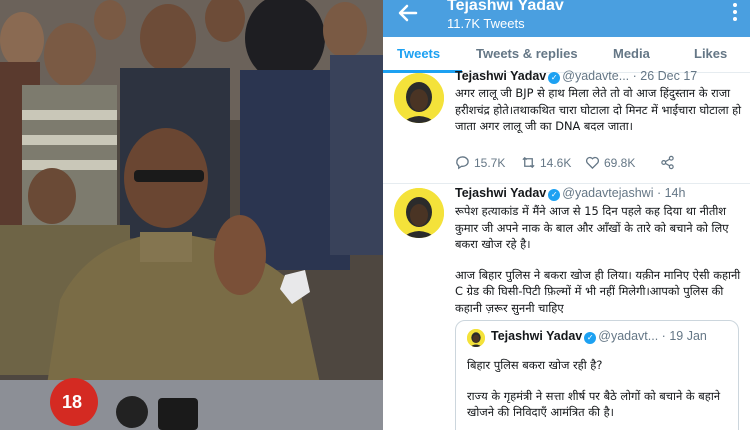 The height and width of the screenshot is (430, 750). What do you see at coordinates (688, 336) in the screenshot?
I see `quoted-tweet-time: 19 Jan` at bounding box center [688, 336].